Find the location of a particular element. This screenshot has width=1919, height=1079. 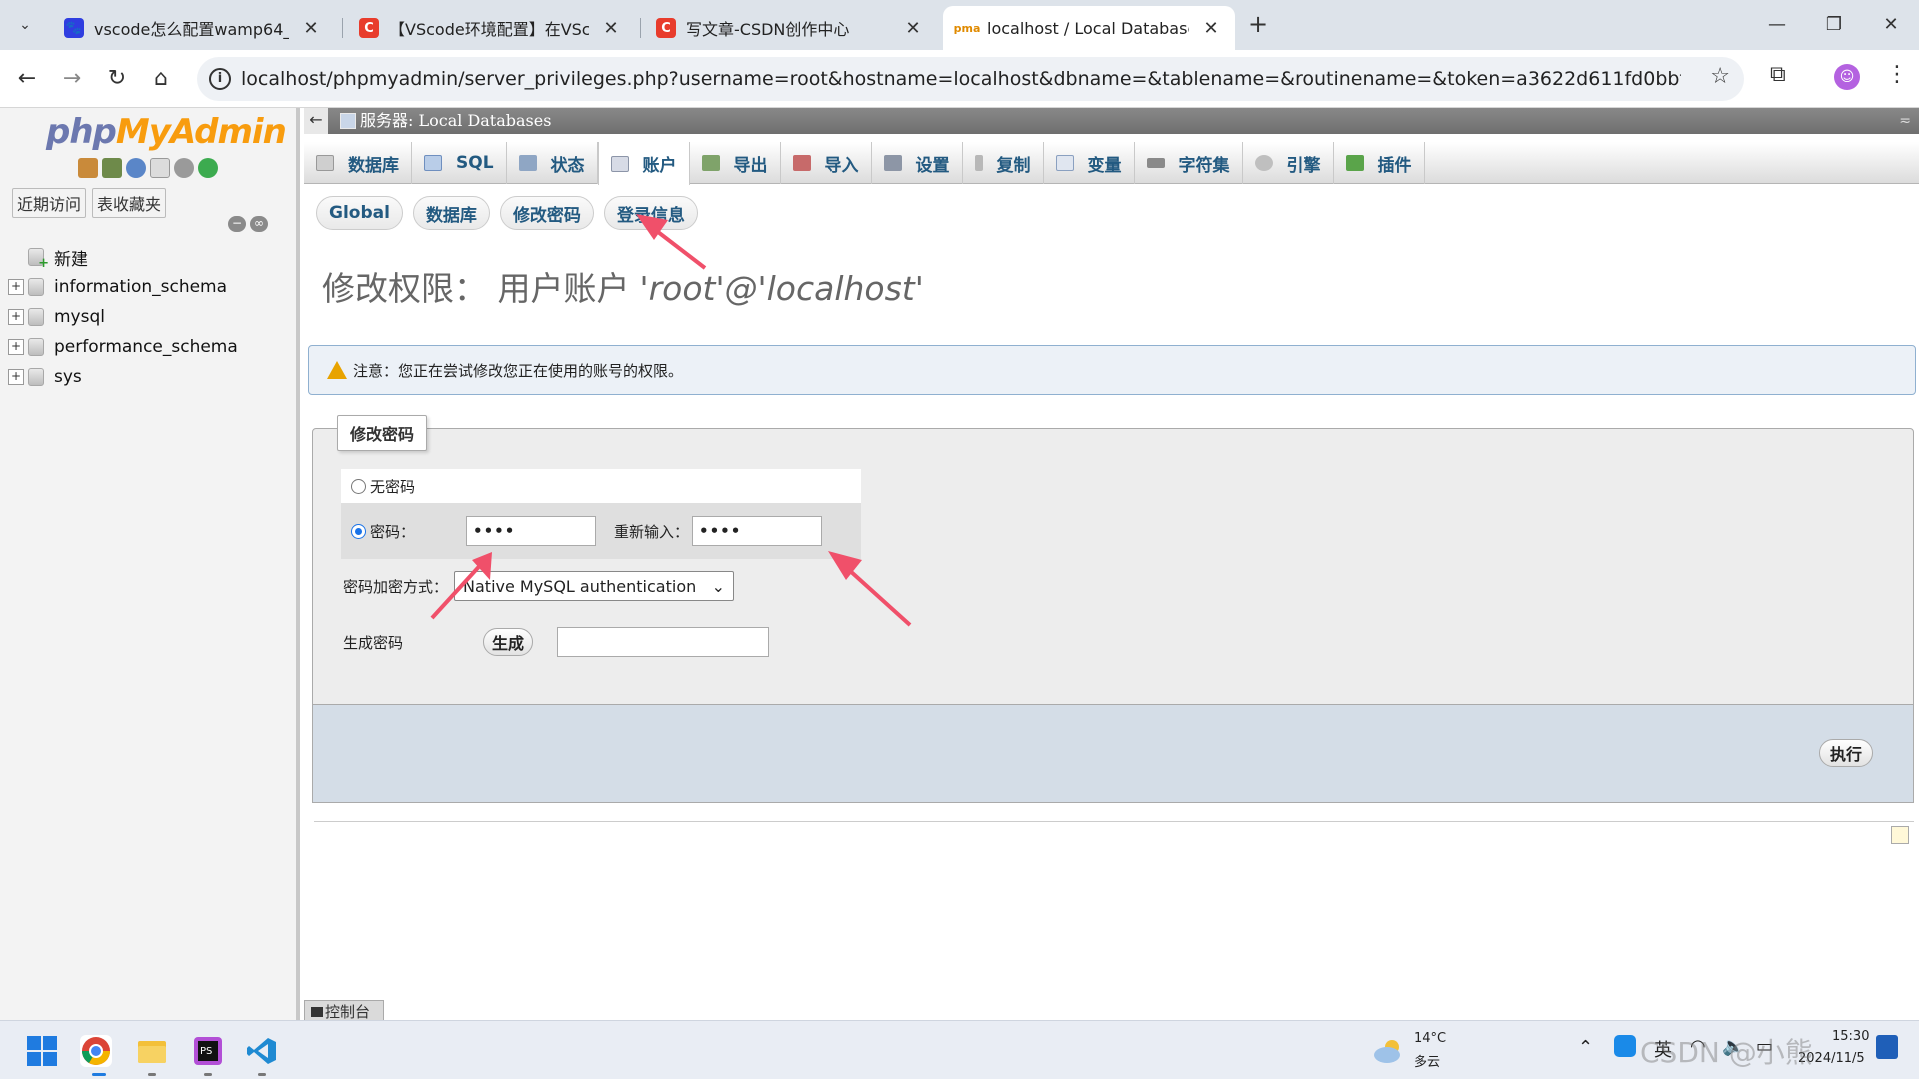

collapse-menu-icon: ≂ is located at coordinates (1905, 121).